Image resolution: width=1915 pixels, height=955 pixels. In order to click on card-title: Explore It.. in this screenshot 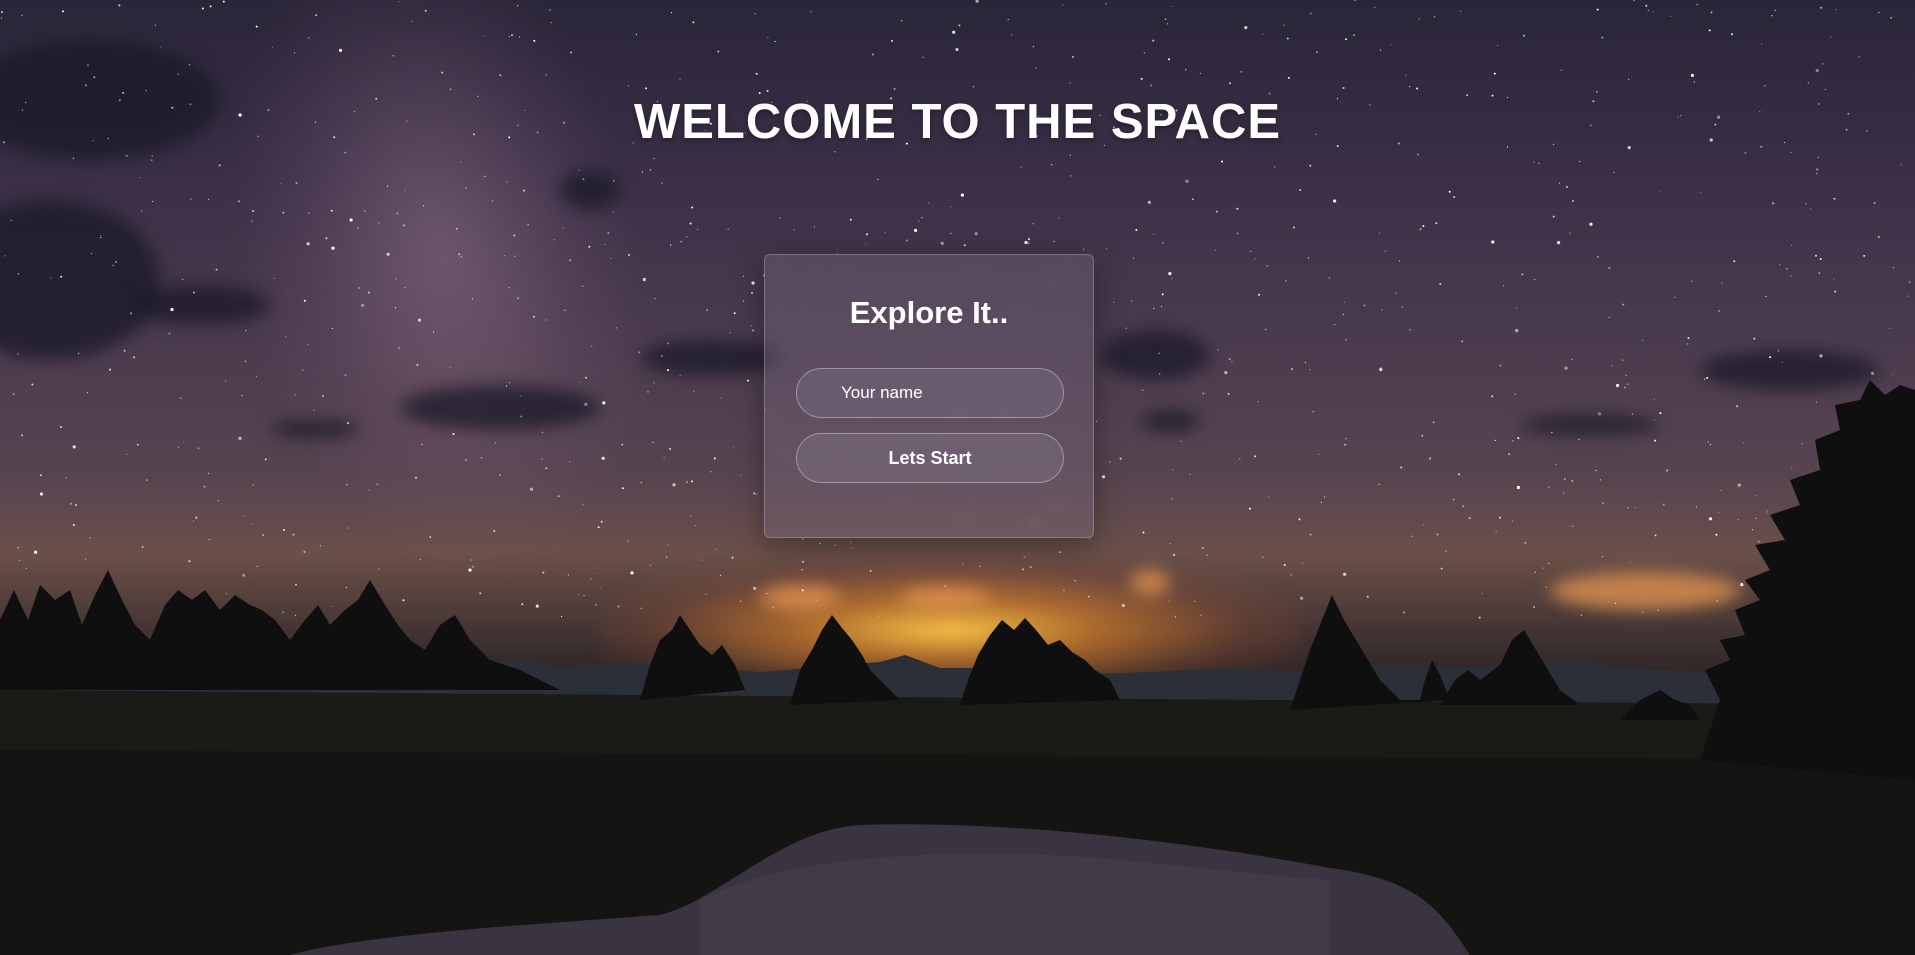, I will do `click(929, 312)`.